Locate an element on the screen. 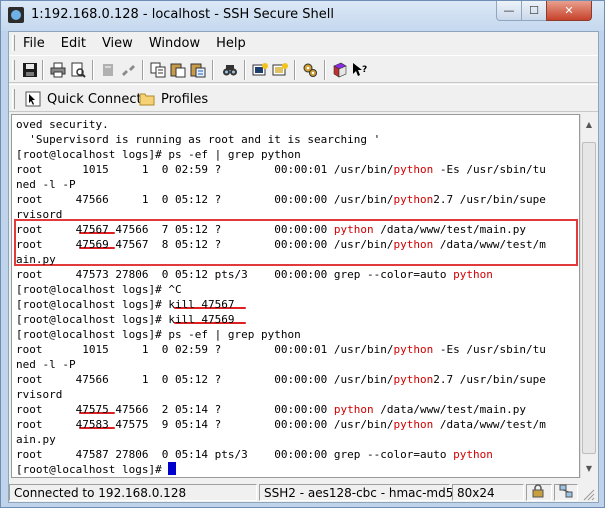  print-preview-icon is located at coordinates (78, 70).